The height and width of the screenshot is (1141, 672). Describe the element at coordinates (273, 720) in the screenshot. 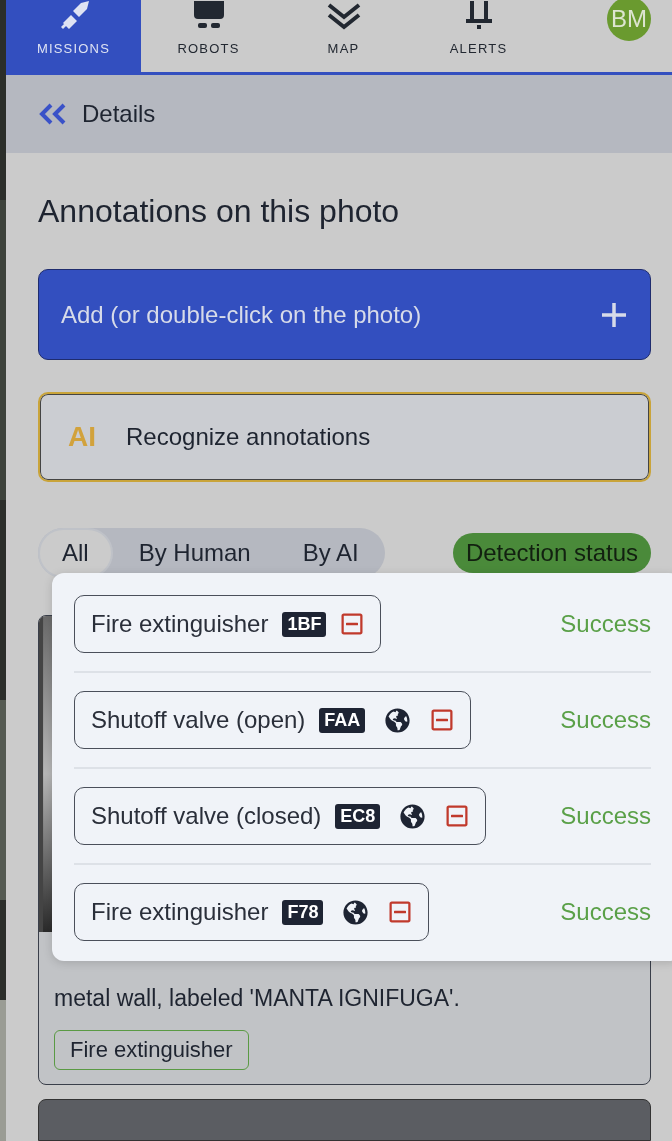

I see `annotation-chip: Shutoff valve (open) FAA` at that location.